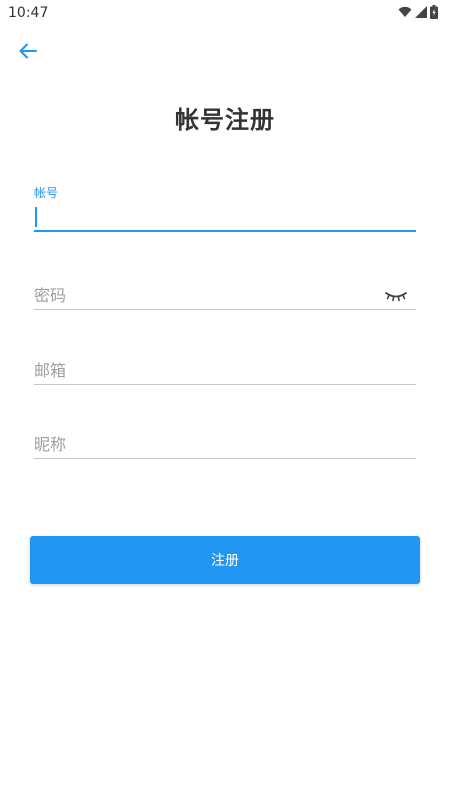 The height and width of the screenshot is (800, 450). I want to click on wifi-icon, so click(405, 12).